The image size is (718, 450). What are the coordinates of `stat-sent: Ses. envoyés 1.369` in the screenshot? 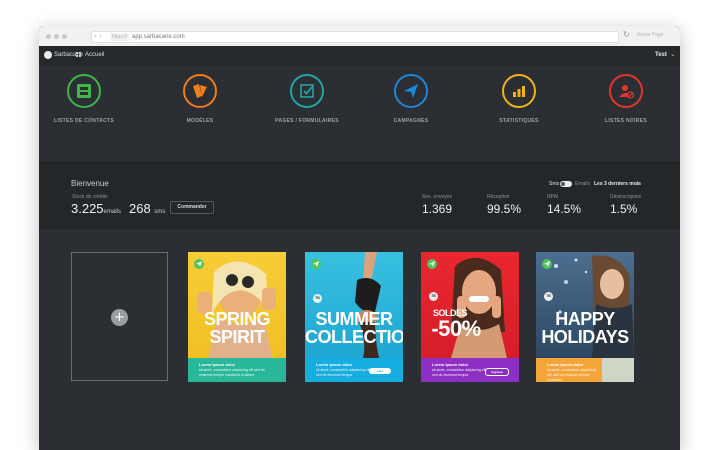 It's located at (437, 205).